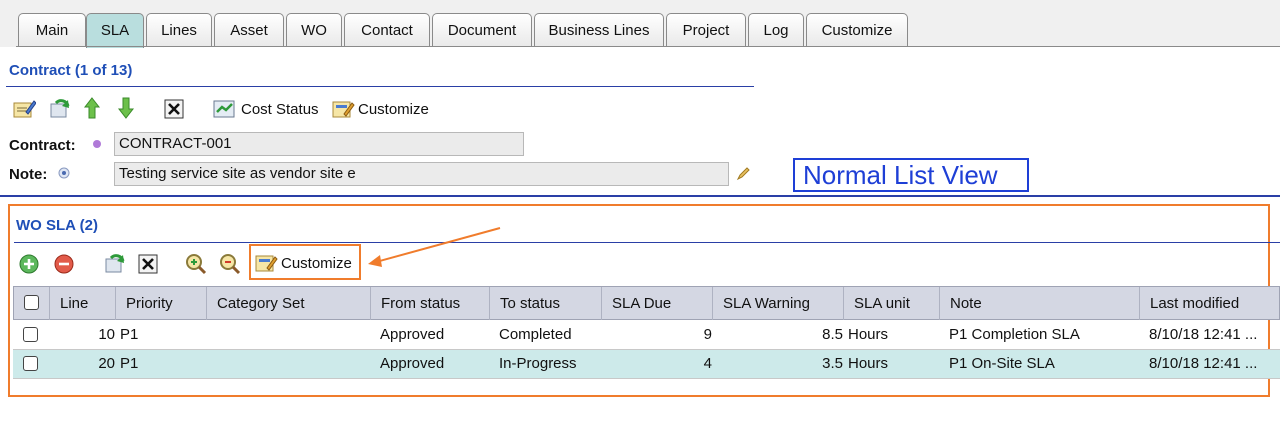  I want to click on tab-wo: WO, so click(314, 30).